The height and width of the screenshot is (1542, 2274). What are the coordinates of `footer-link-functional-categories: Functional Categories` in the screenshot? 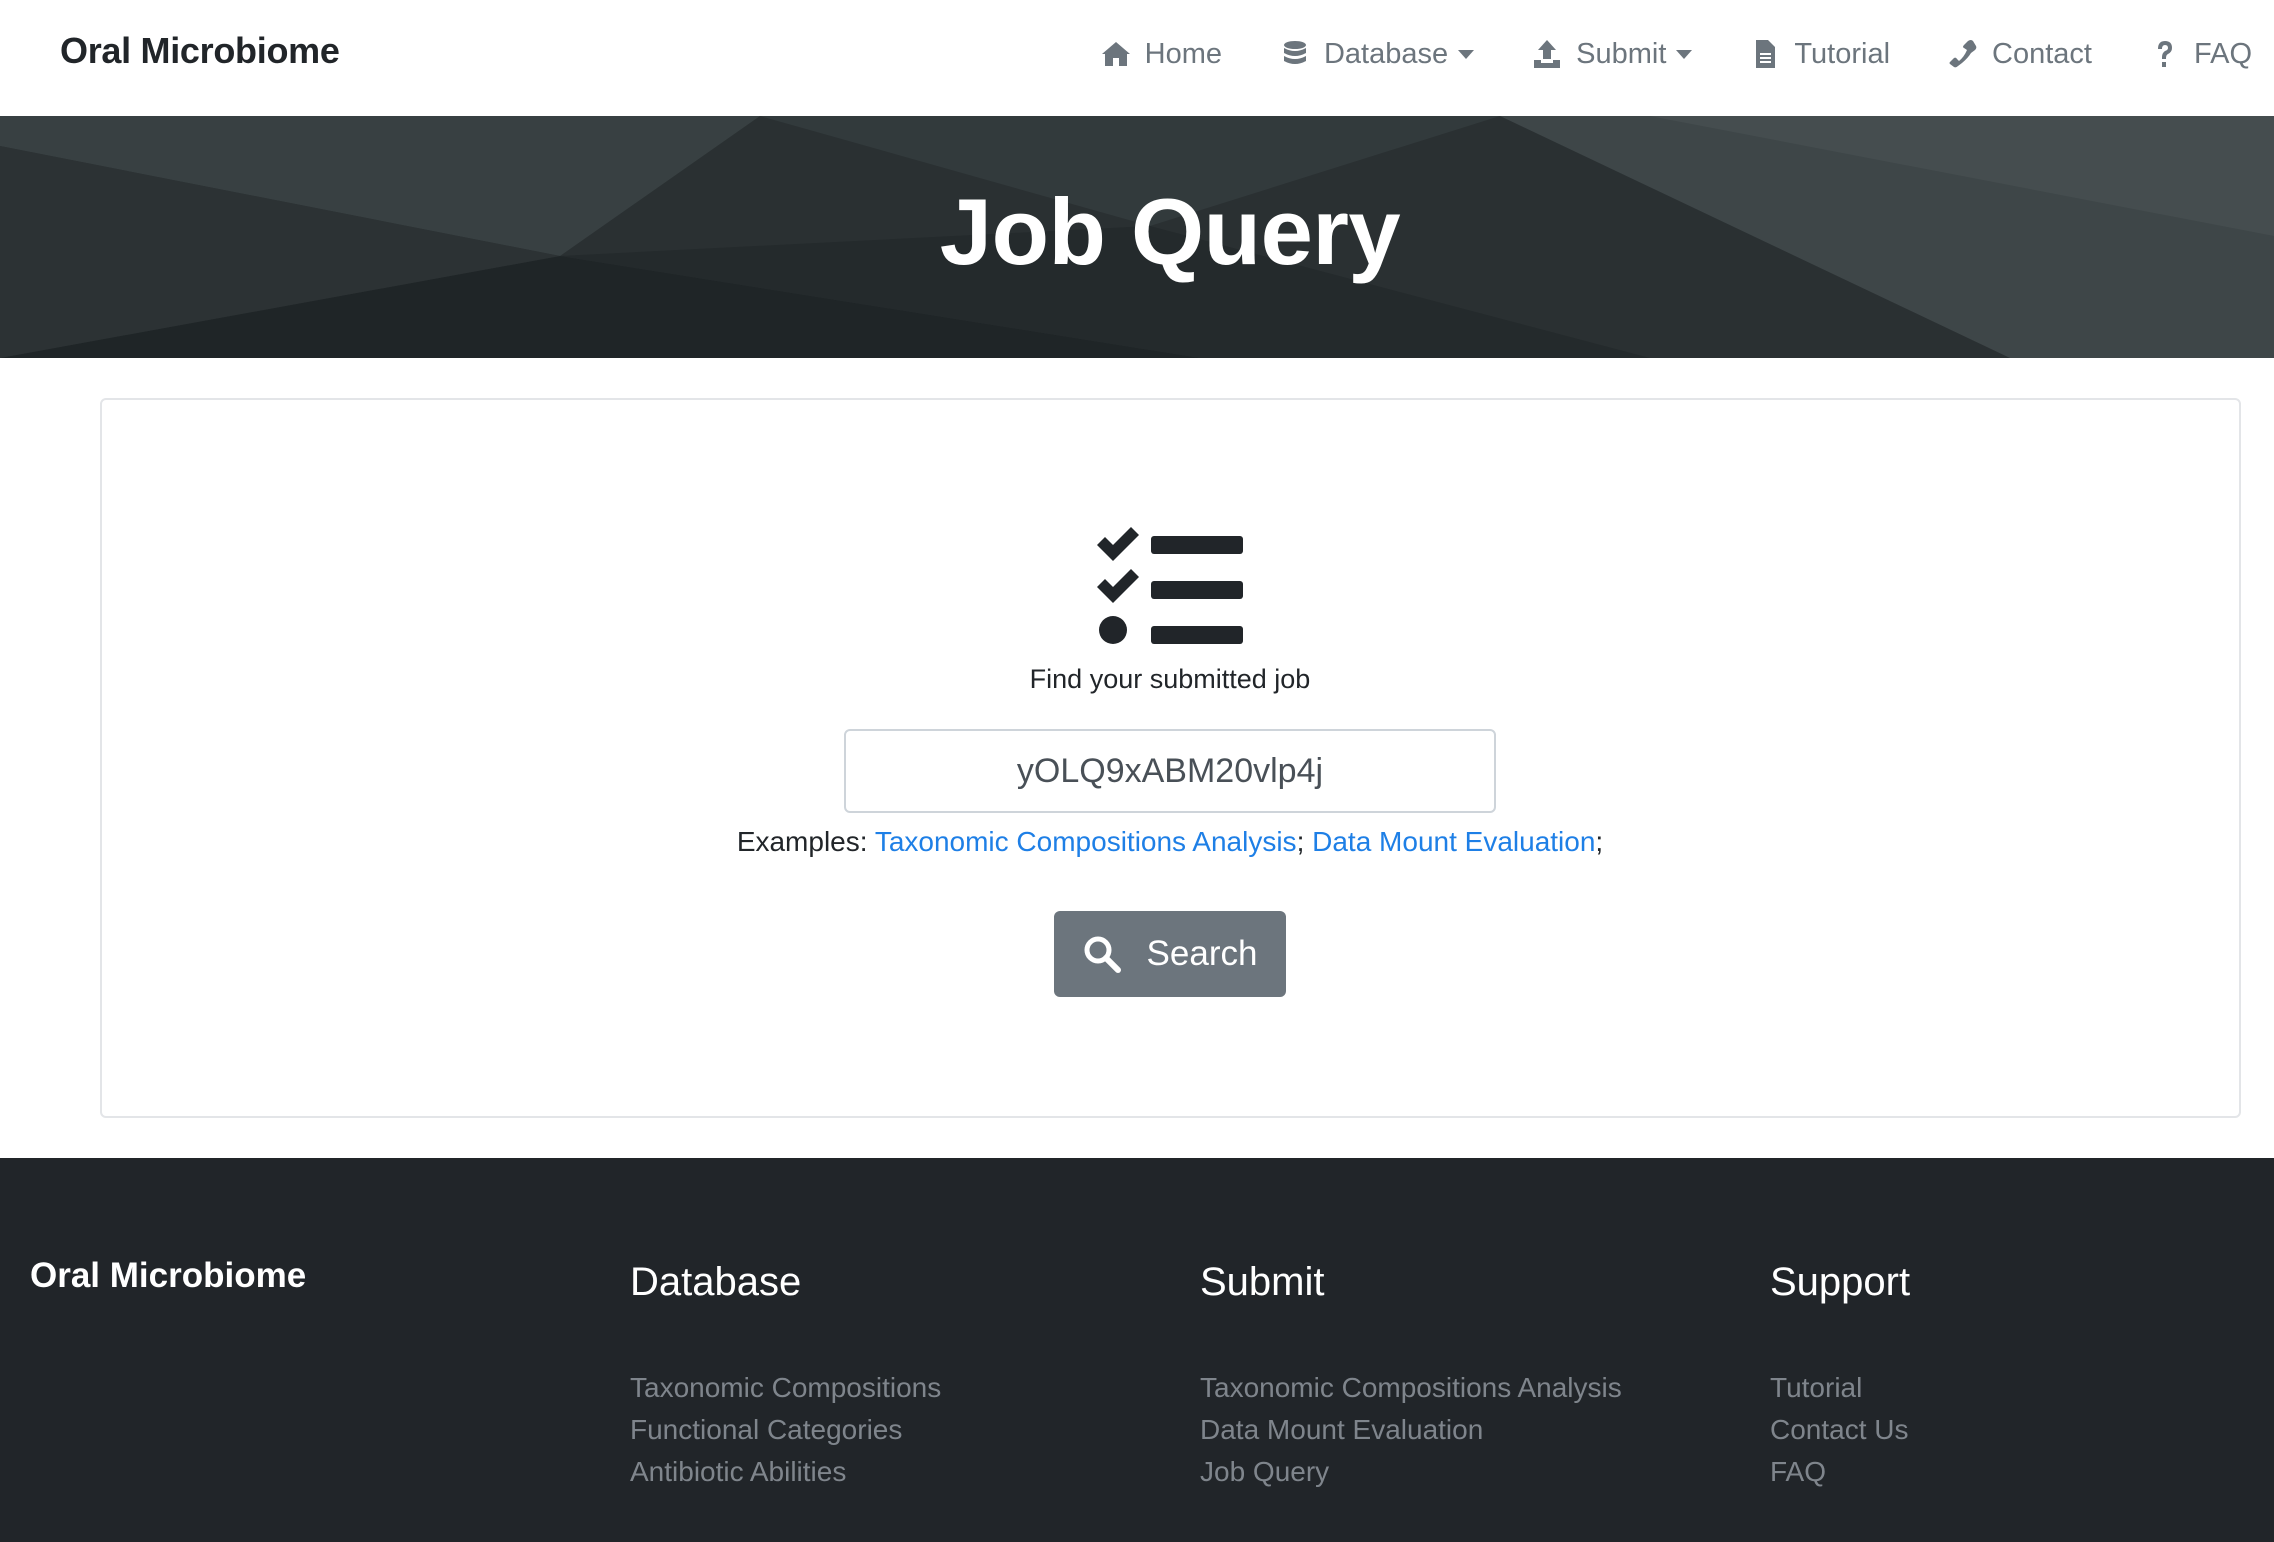 It's located at (785, 1430).